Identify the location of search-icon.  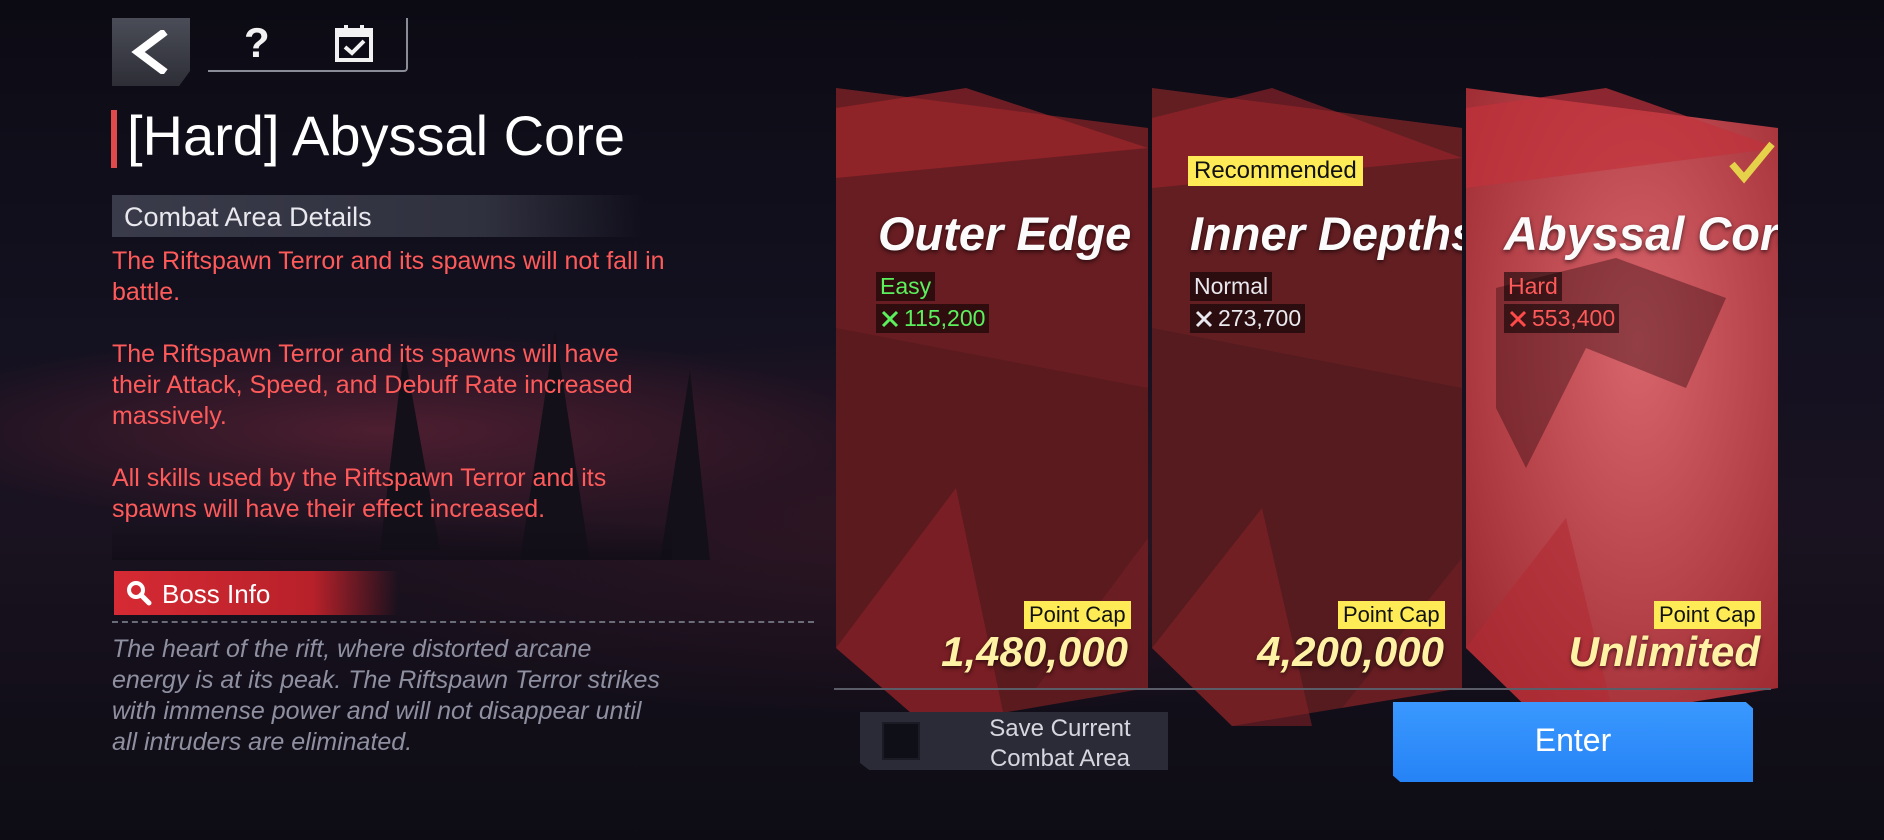
(139, 593).